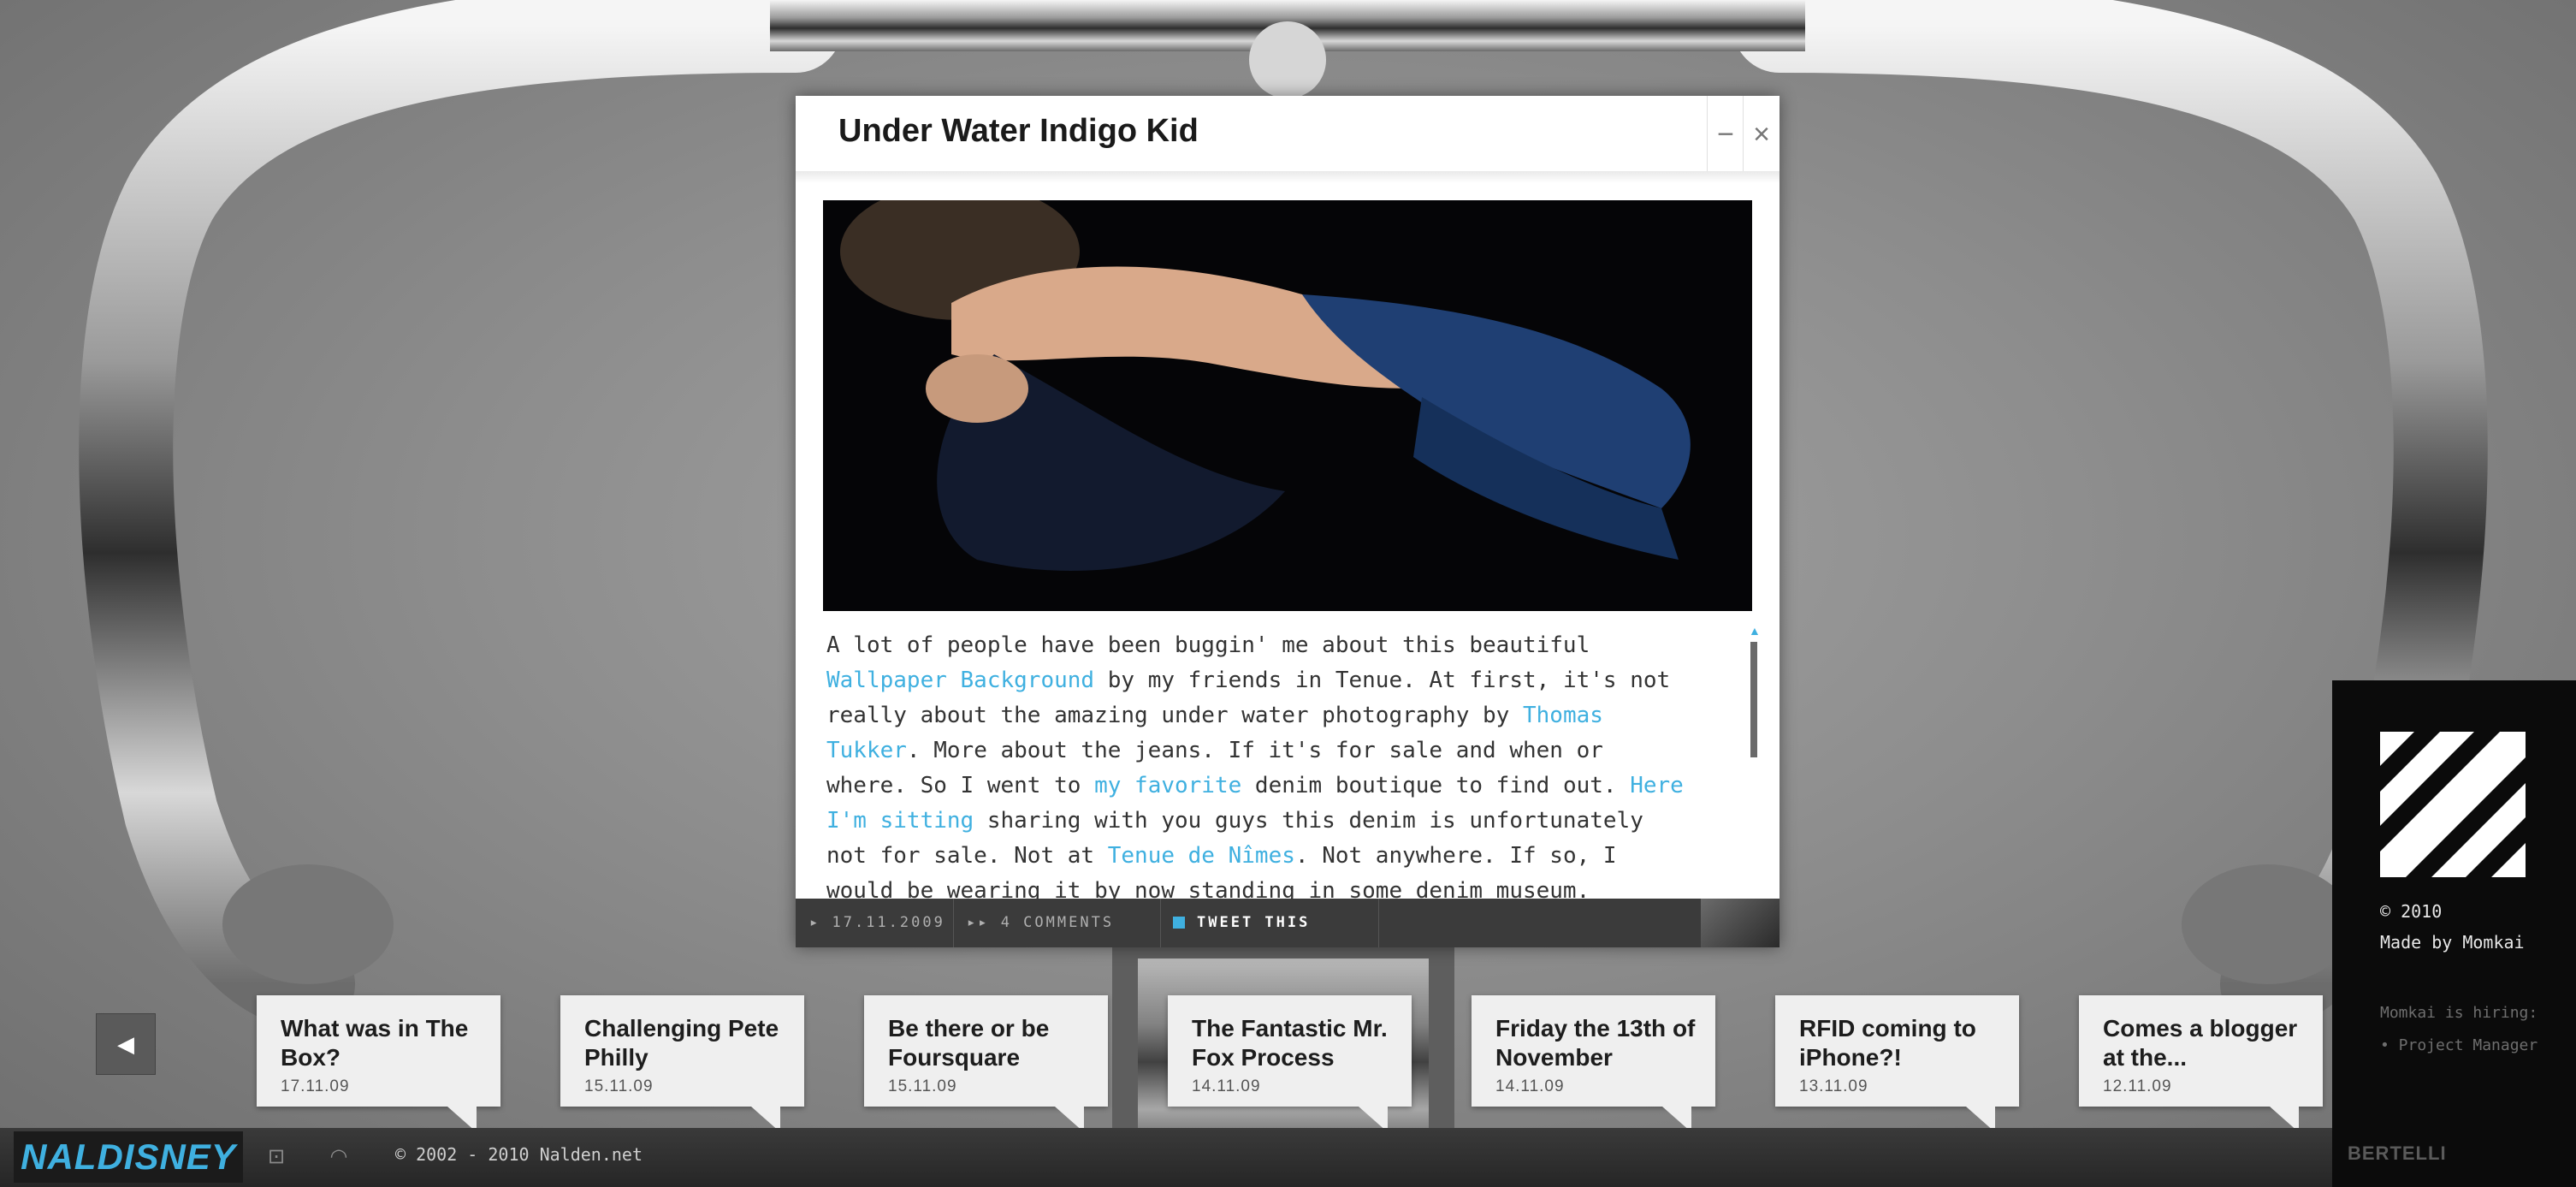 The width and height of the screenshot is (2576, 1187). Describe the element at coordinates (1833, 1086) in the screenshot. I see `post-card-date: 13.11.09` at that location.